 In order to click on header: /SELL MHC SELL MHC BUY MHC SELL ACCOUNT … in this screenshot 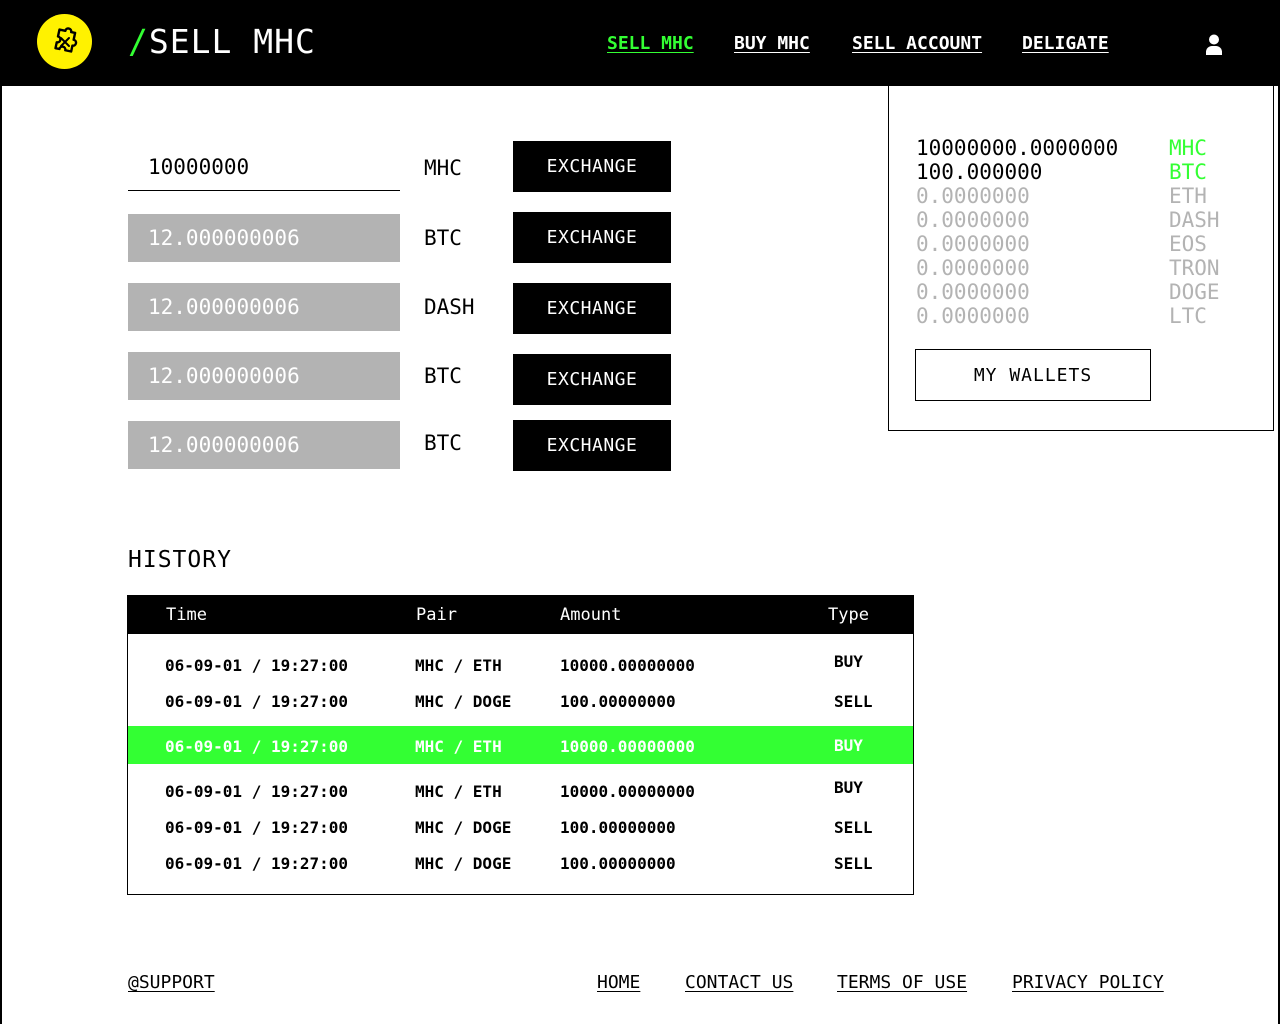, I will do `click(640, 43)`.